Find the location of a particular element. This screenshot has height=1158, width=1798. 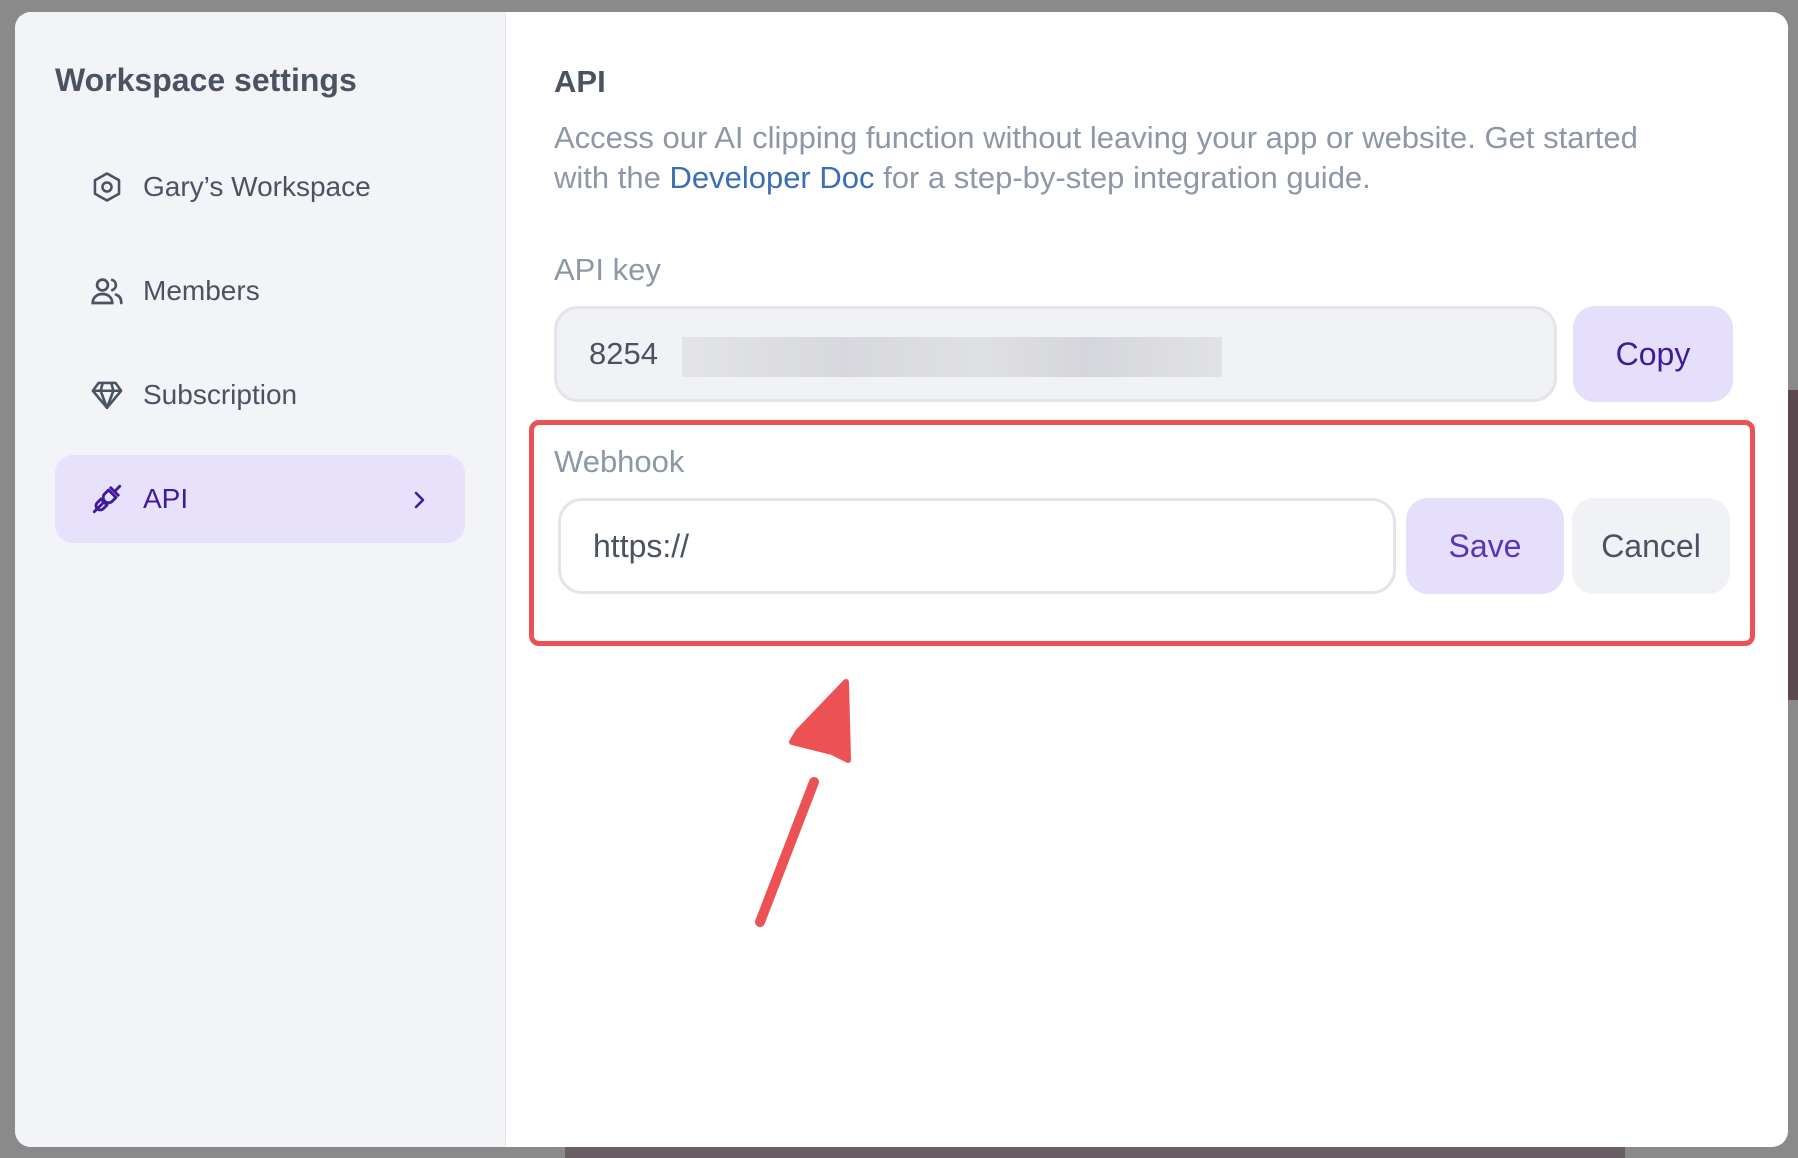

api-key-redaction is located at coordinates (952, 357).